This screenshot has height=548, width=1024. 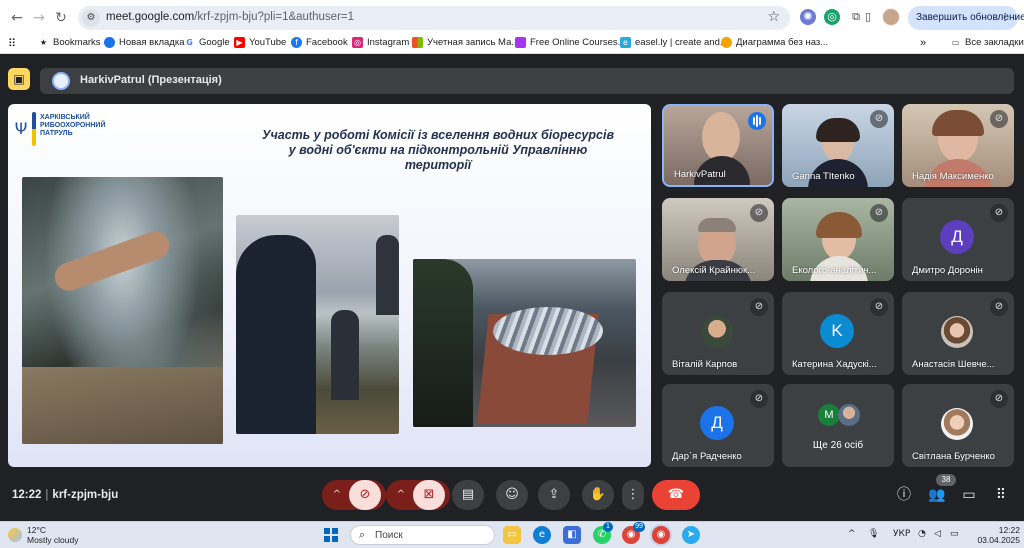 What do you see at coordinates (17, 18) in the screenshot?
I see `back-icon: ←` at bounding box center [17, 18].